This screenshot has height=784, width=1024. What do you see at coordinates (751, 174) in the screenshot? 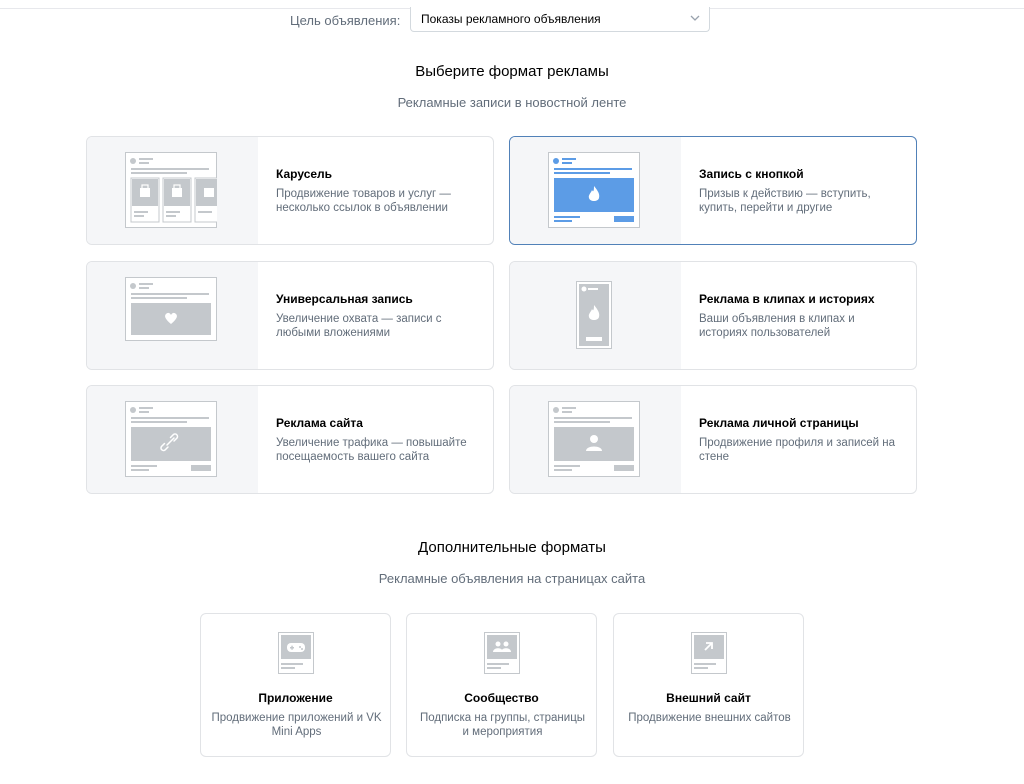
I see `card-title: Запись с кнопкой` at bounding box center [751, 174].